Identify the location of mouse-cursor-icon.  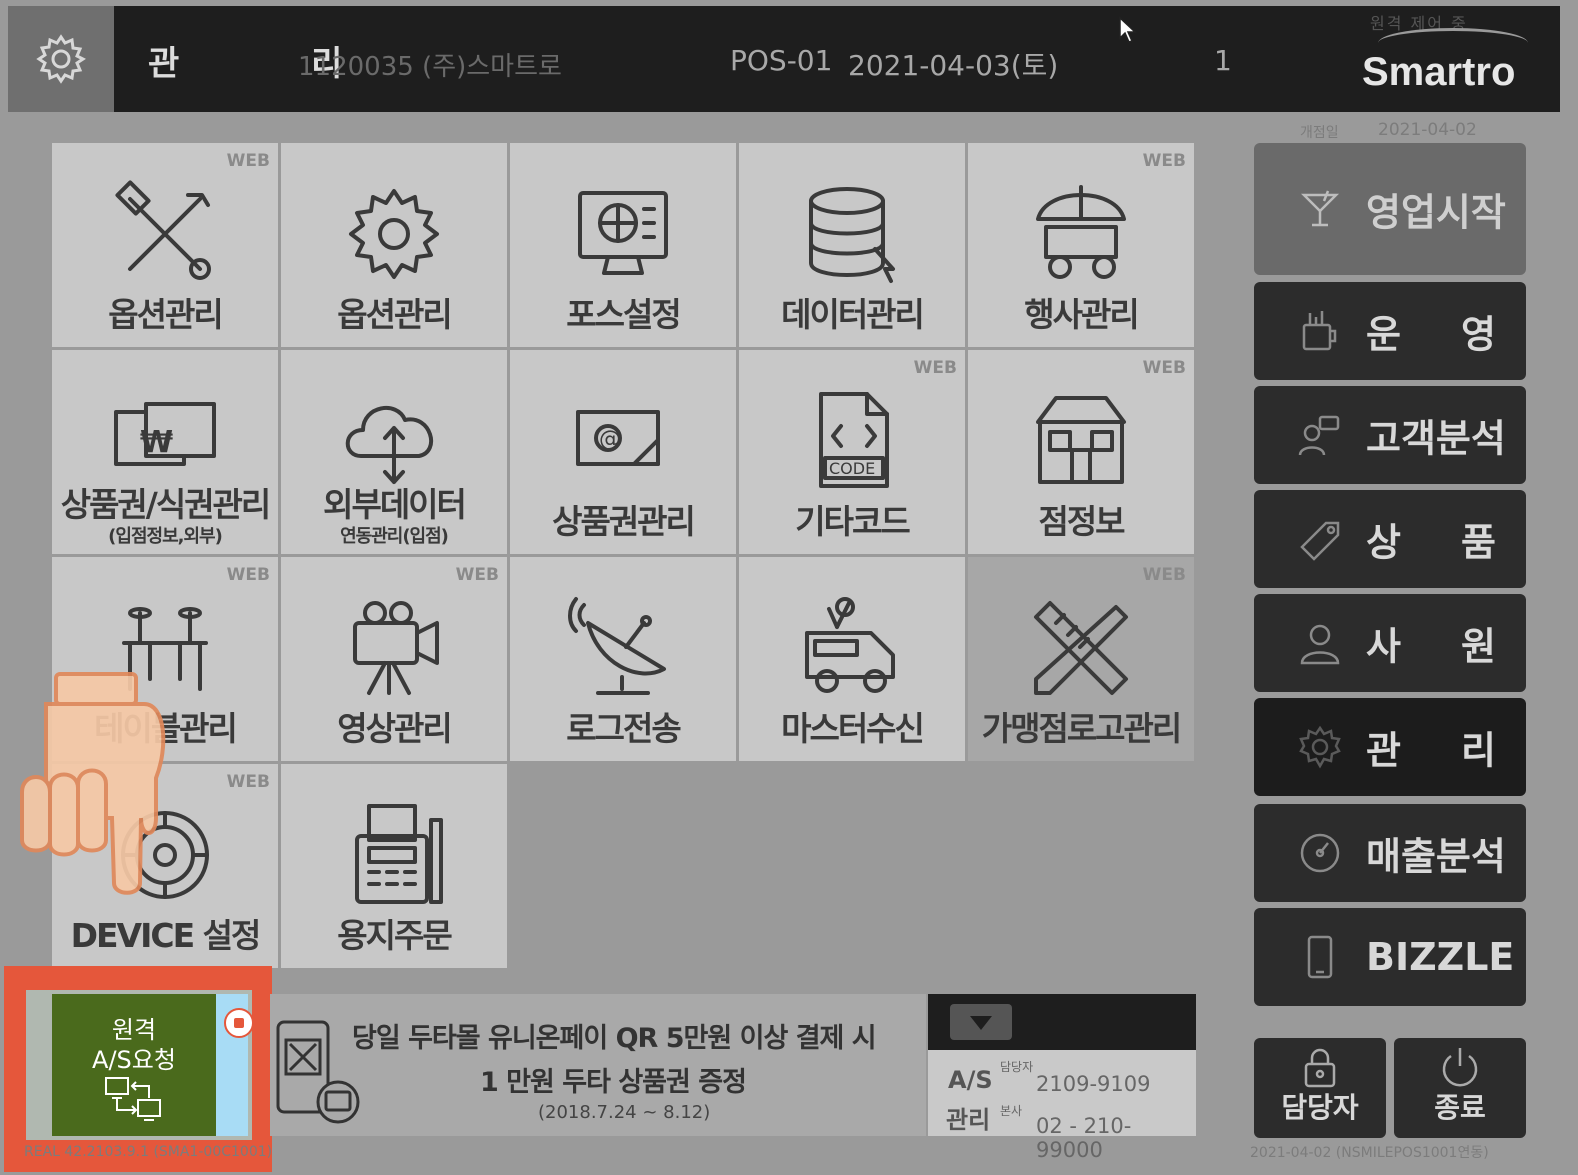
(1128, 29).